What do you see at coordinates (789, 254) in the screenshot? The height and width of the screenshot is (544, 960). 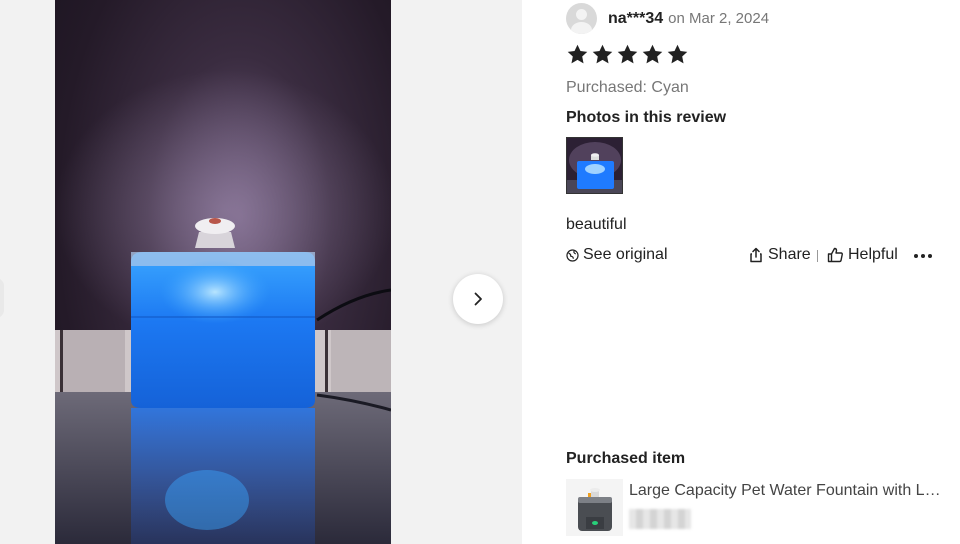 I see `share-label: Share` at bounding box center [789, 254].